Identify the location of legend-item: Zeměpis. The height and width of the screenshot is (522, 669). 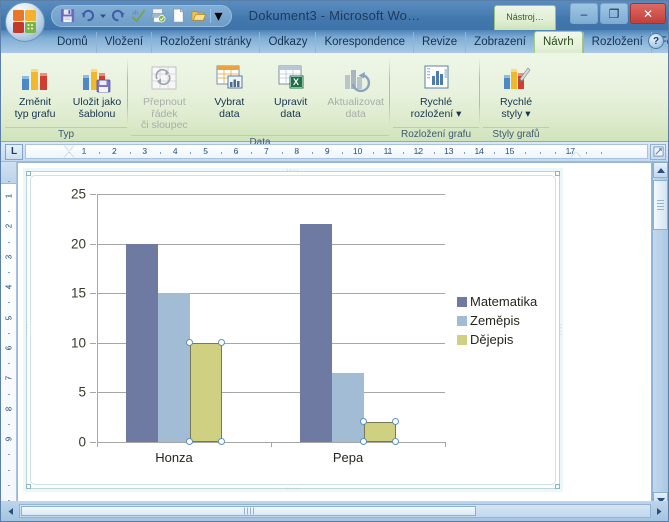
(497, 320).